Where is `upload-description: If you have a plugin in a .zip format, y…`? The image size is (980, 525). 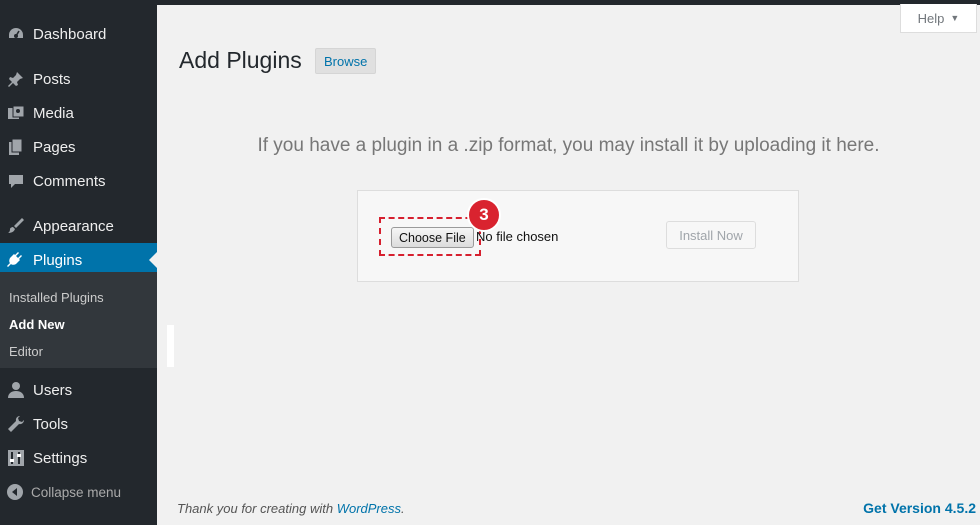
upload-description: If you have a plugin in a .zip format, y… is located at coordinates (568, 145).